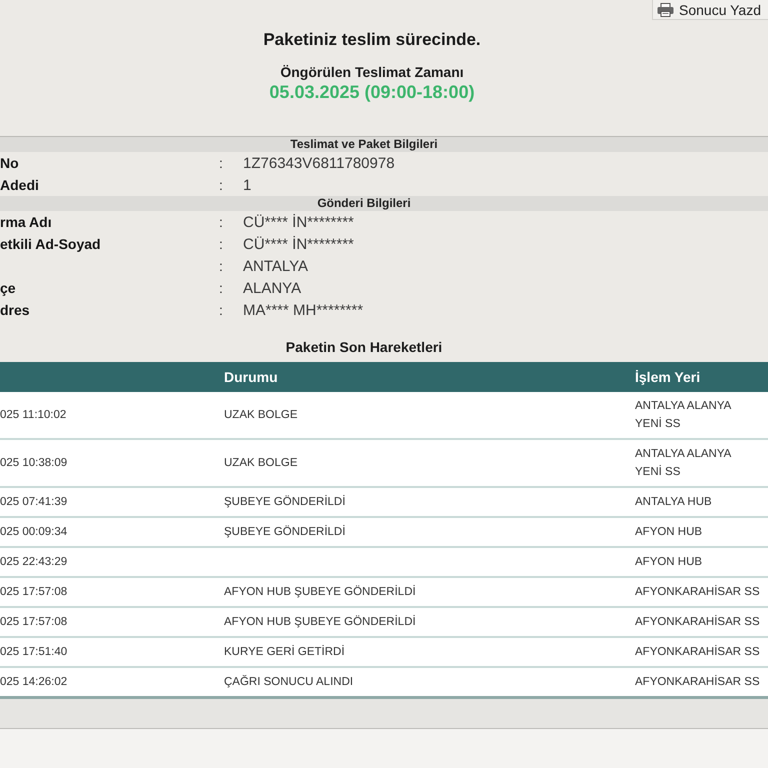 The image size is (768, 768). Describe the element at coordinates (665, 9) in the screenshot. I see `printer-icon` at that location.